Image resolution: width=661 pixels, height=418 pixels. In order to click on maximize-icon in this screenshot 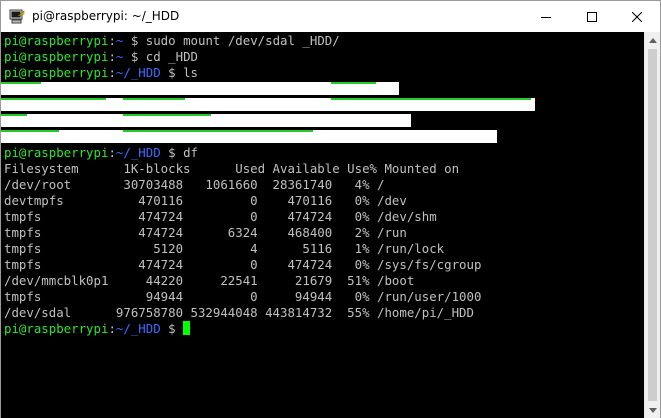, I will do `click(592, 16)`.